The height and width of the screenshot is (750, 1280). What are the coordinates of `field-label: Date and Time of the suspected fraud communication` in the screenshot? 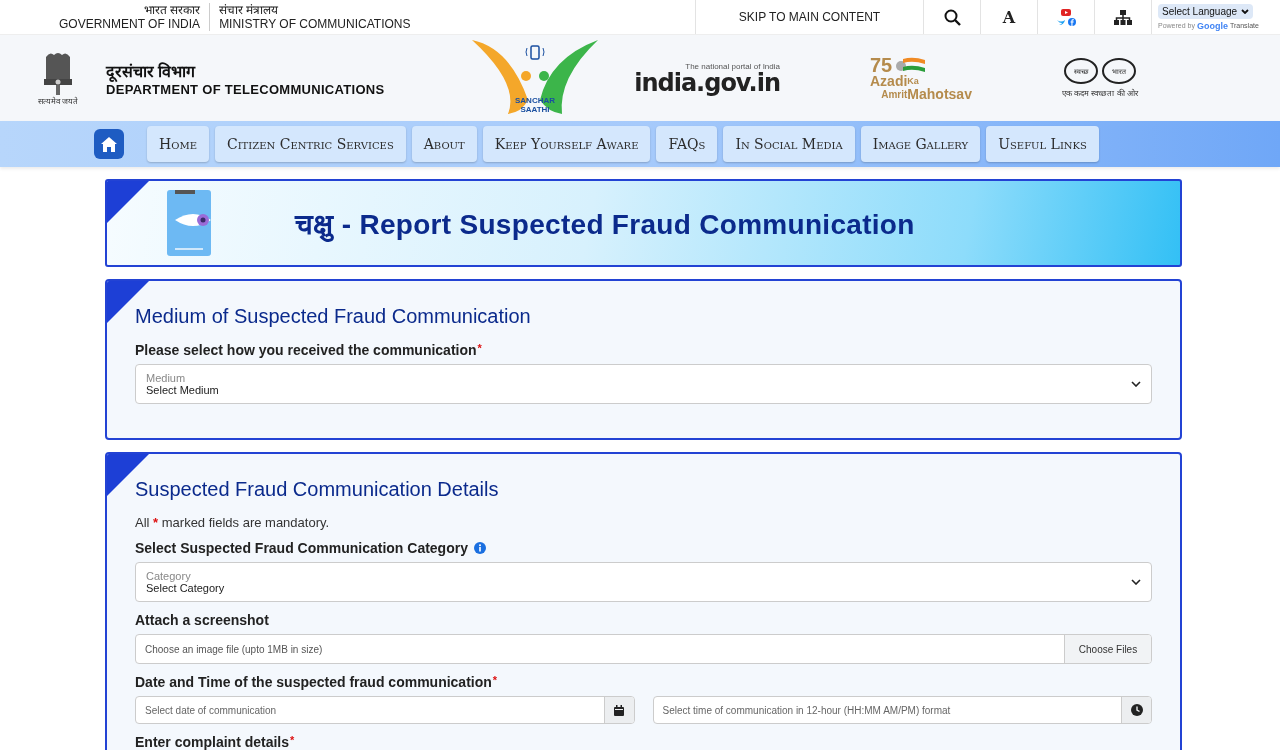 It's located at (313, 682).